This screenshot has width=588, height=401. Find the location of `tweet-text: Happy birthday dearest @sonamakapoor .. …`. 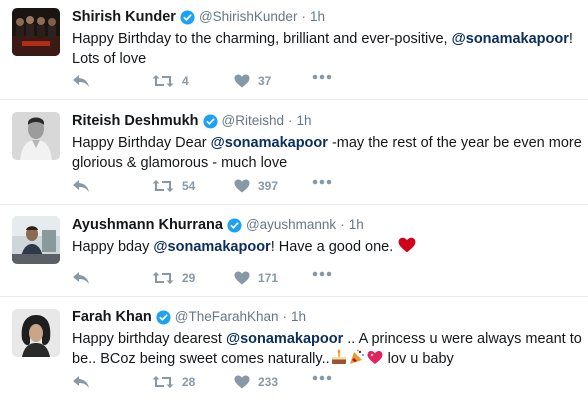

tweet-text: Happy birthday dearest @sonamakapoor .. … is located at coordinates (327, 350).